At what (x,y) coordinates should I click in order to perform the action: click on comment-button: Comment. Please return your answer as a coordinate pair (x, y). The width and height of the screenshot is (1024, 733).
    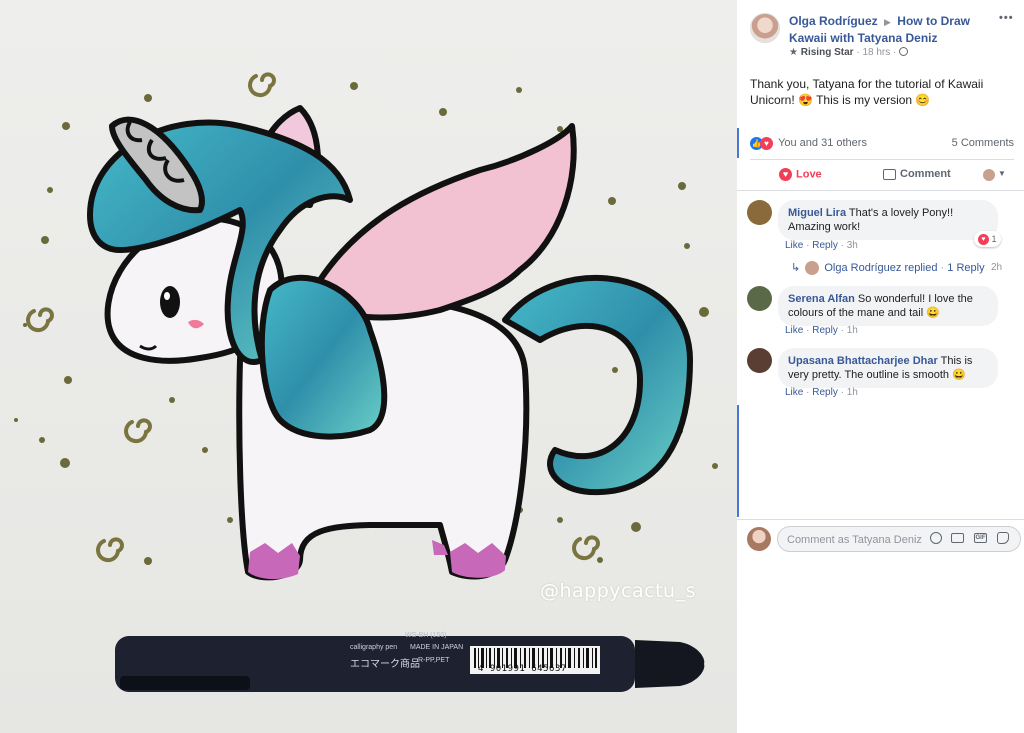
    Looking at the image, I should click on (917, 174).